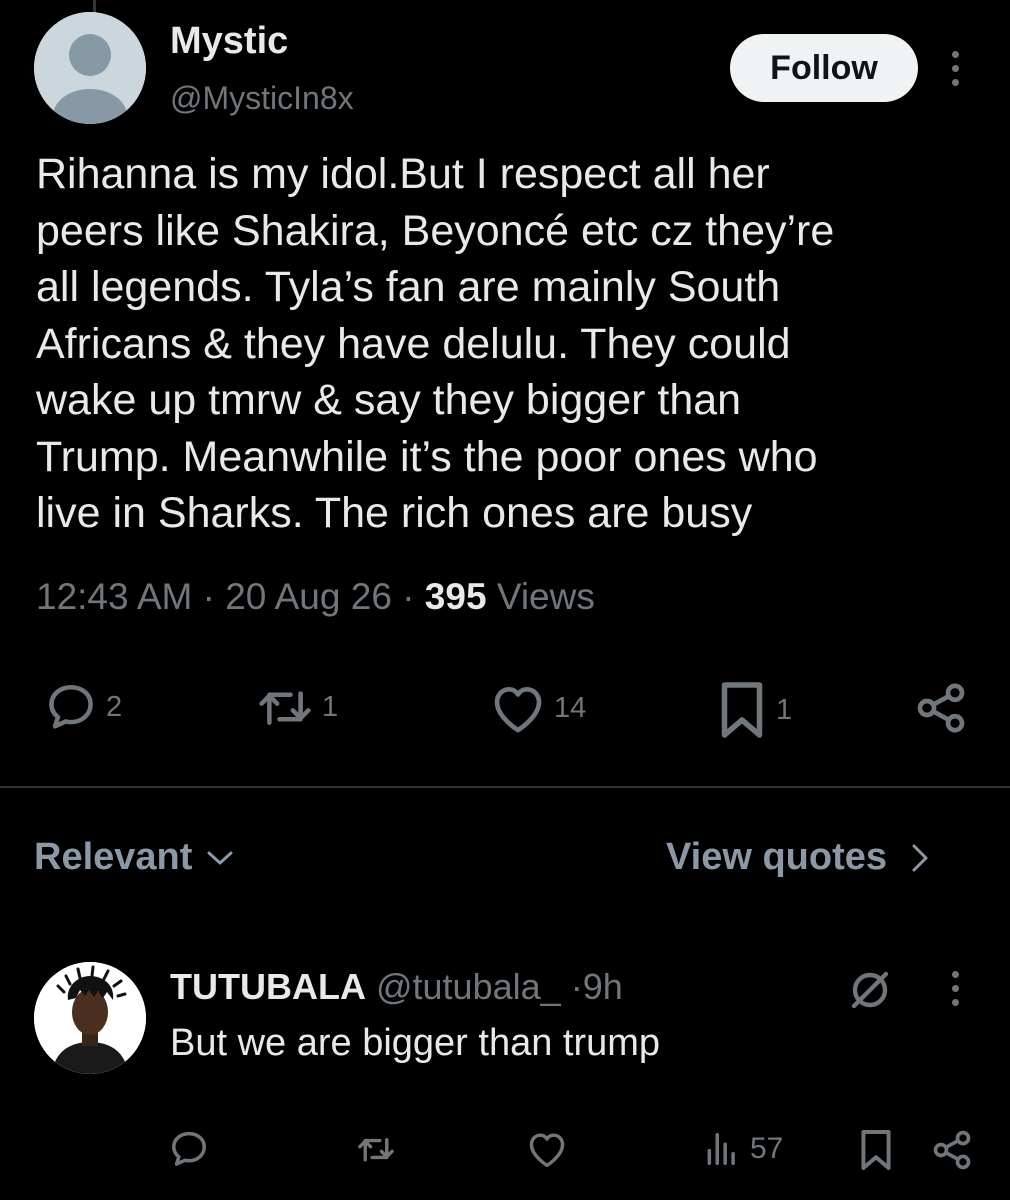  I want to click on grok-icon, so click(870, 990).